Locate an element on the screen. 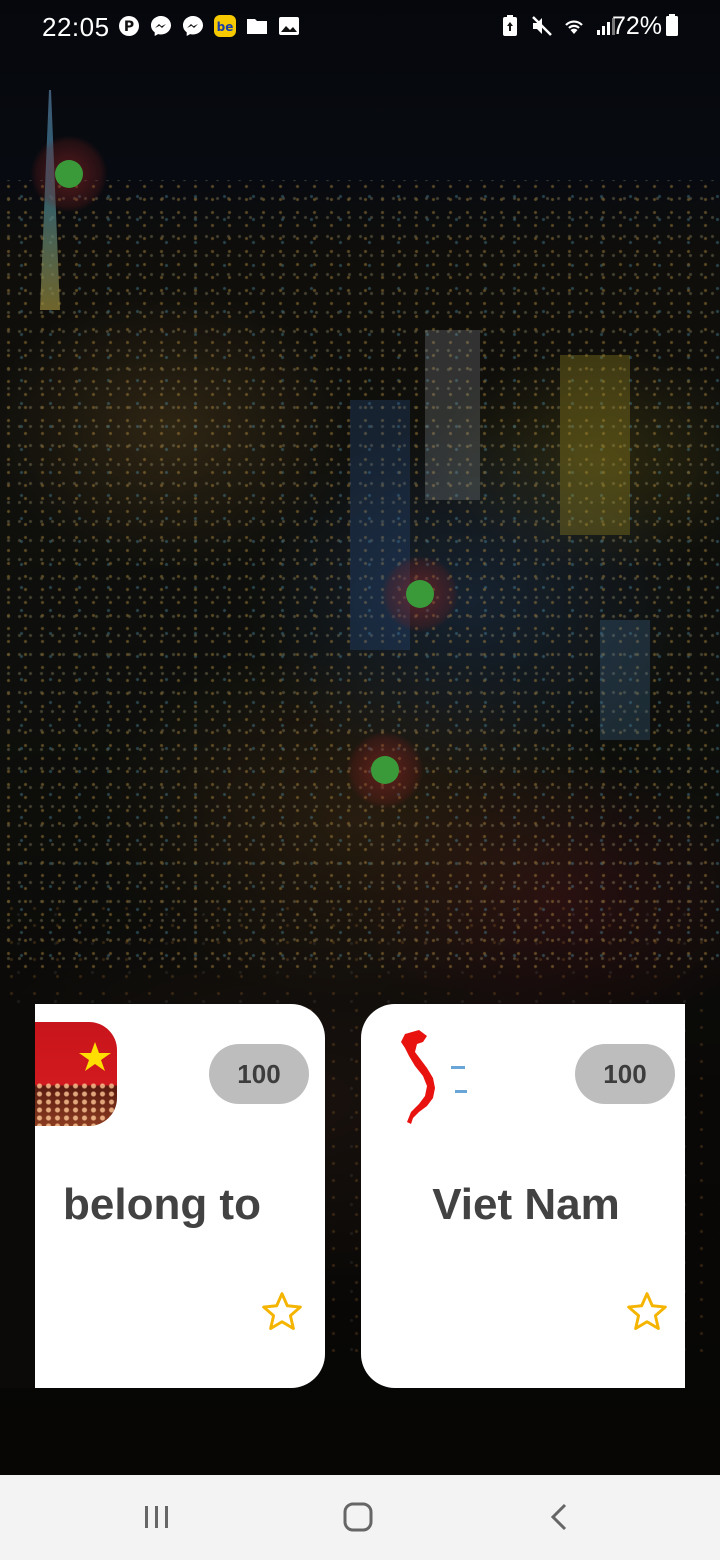 This screenshot has height=1560, width=720. back-button is located at coordinates (560, 1517).